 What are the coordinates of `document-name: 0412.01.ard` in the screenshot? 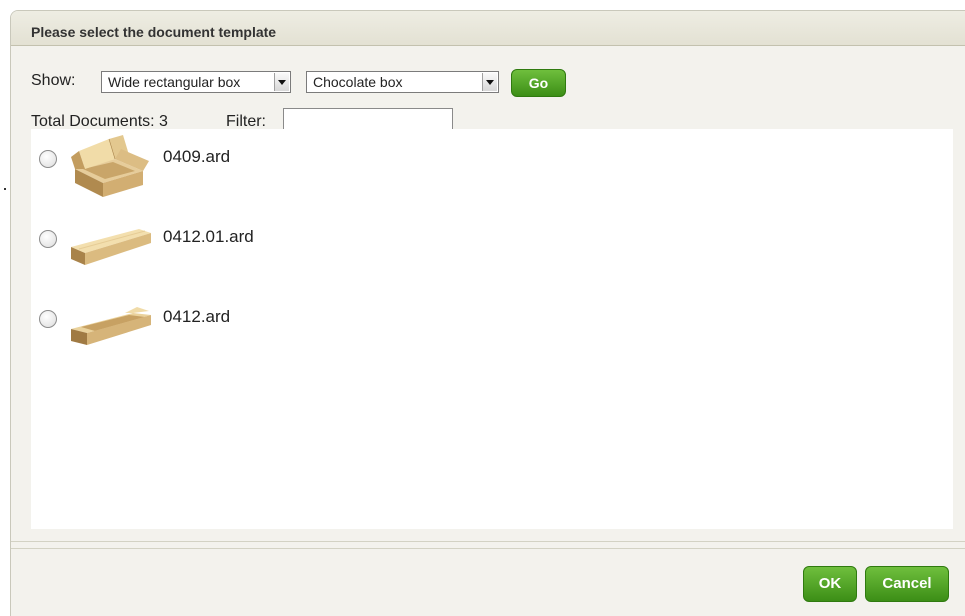 It's located at (208, 236).